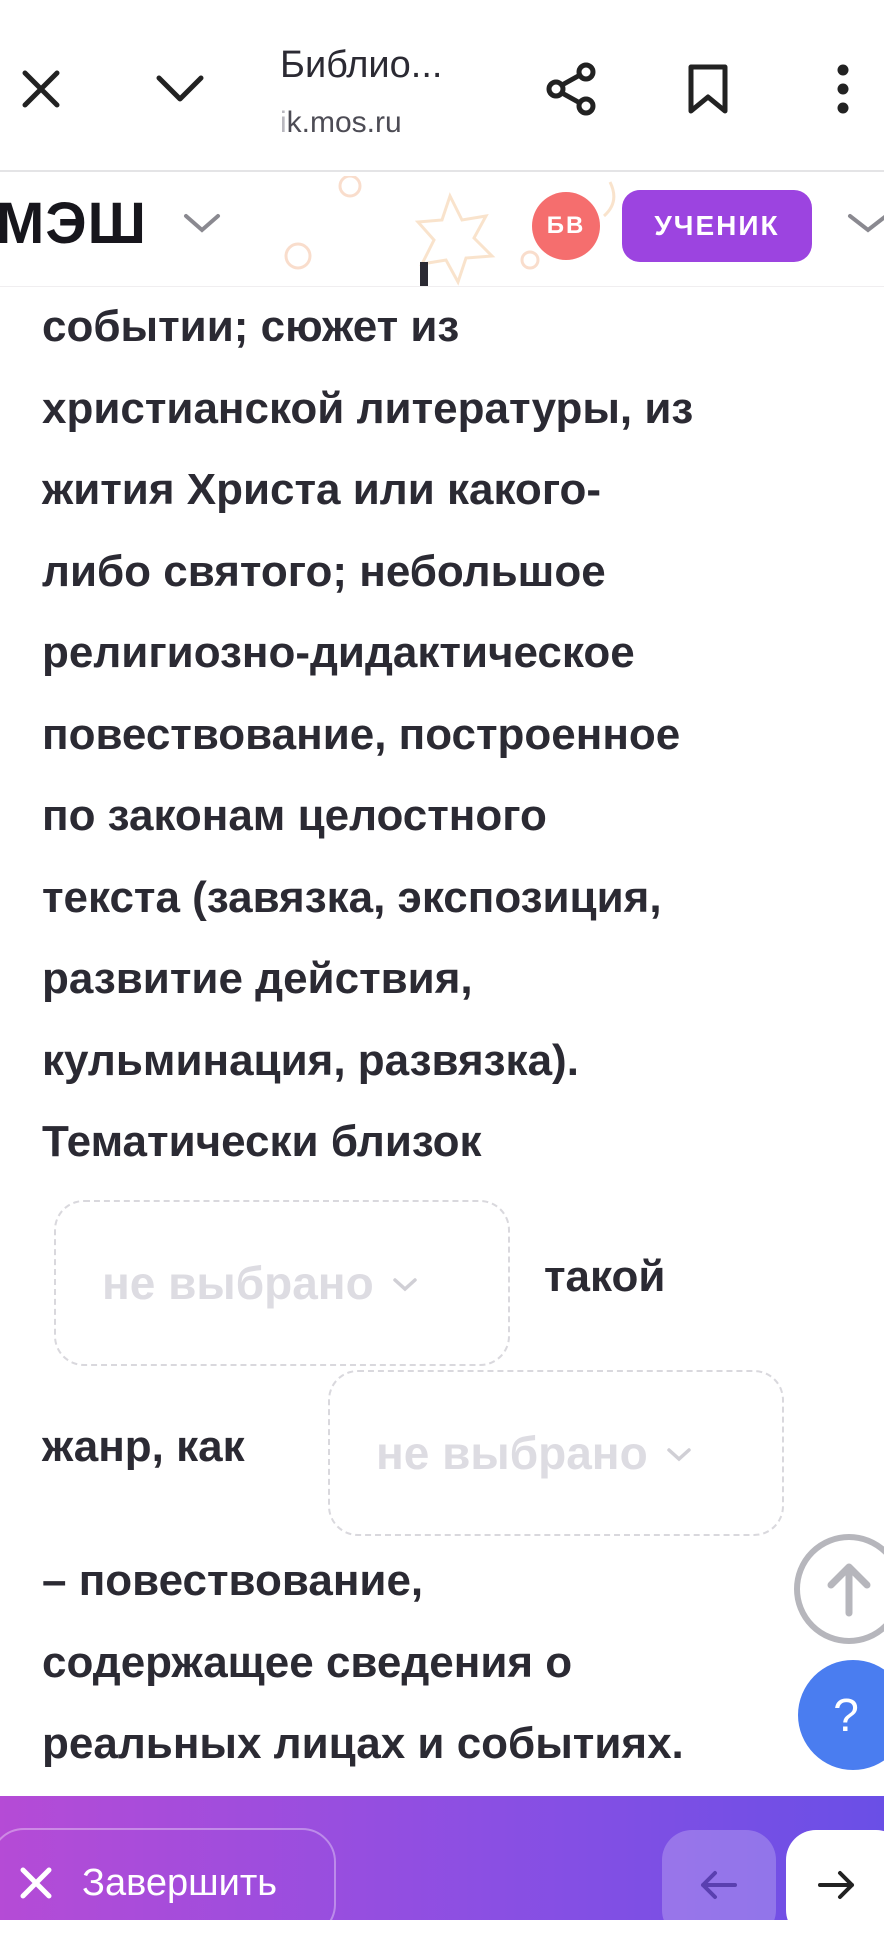 The height and width of the screenshot is (1940, 884). What do you see at coordinates (717, 226) in the screenshot?
I see `role-badge: УЧЕНИК` at bounding box center [717, 226].